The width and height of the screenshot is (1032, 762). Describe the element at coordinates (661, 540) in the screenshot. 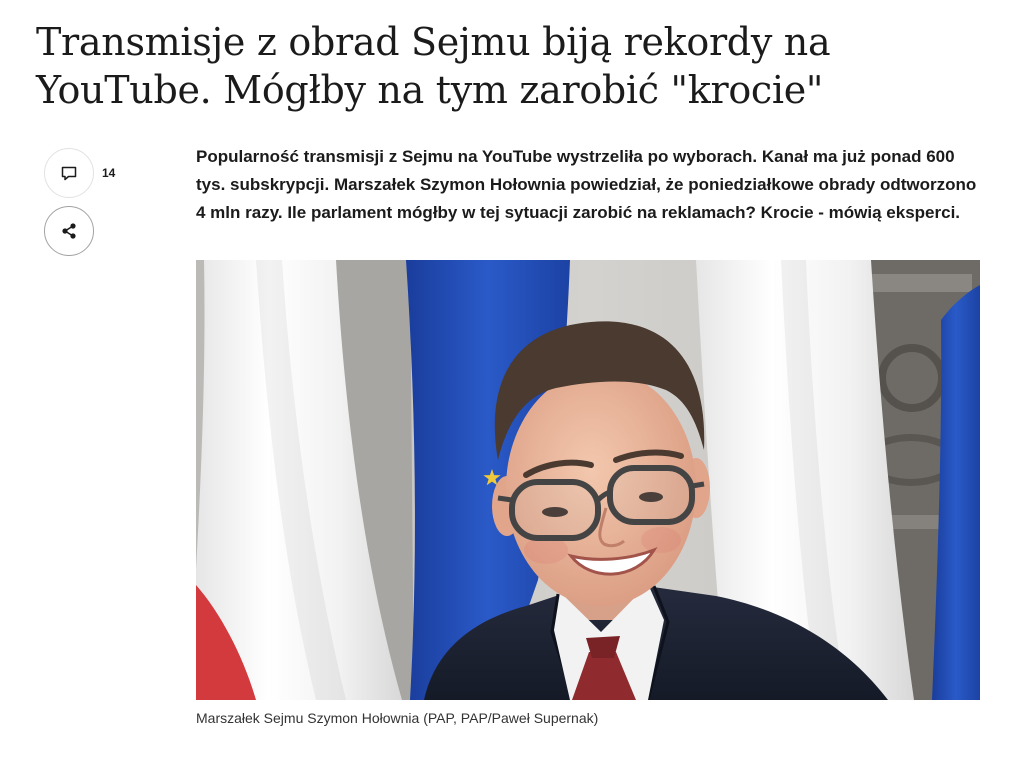

I see `cheek-right` at that location.